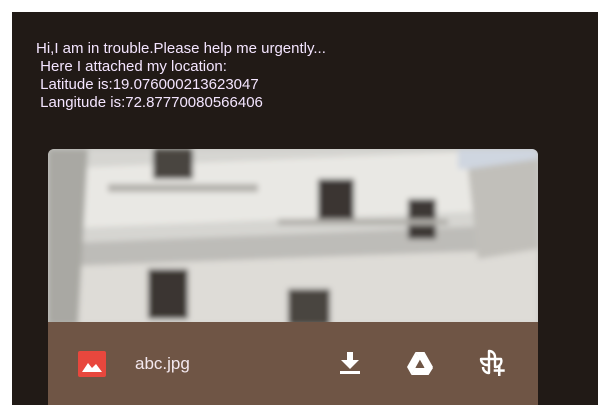 This screenshot has width=610, height=410. I want to click on photos-add-icon, so click(492, 362).